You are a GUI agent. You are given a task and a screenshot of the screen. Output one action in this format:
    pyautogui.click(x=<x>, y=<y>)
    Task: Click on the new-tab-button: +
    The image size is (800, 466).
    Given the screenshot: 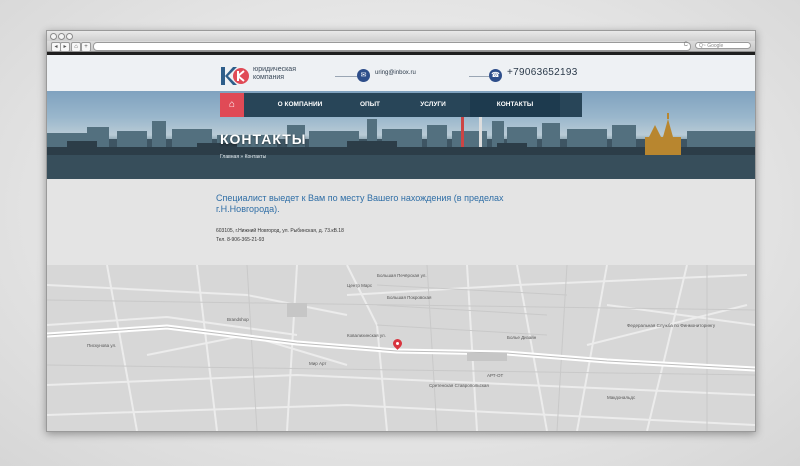 What is the action you would take?
    pyautogui.click(x=86, y=47)
    